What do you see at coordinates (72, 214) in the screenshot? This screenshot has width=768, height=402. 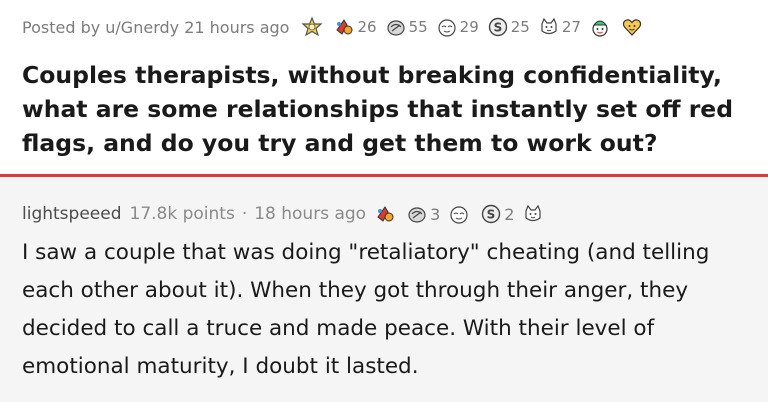 I see `comment-username: lightspeeed` at bounding box center [72, 214].